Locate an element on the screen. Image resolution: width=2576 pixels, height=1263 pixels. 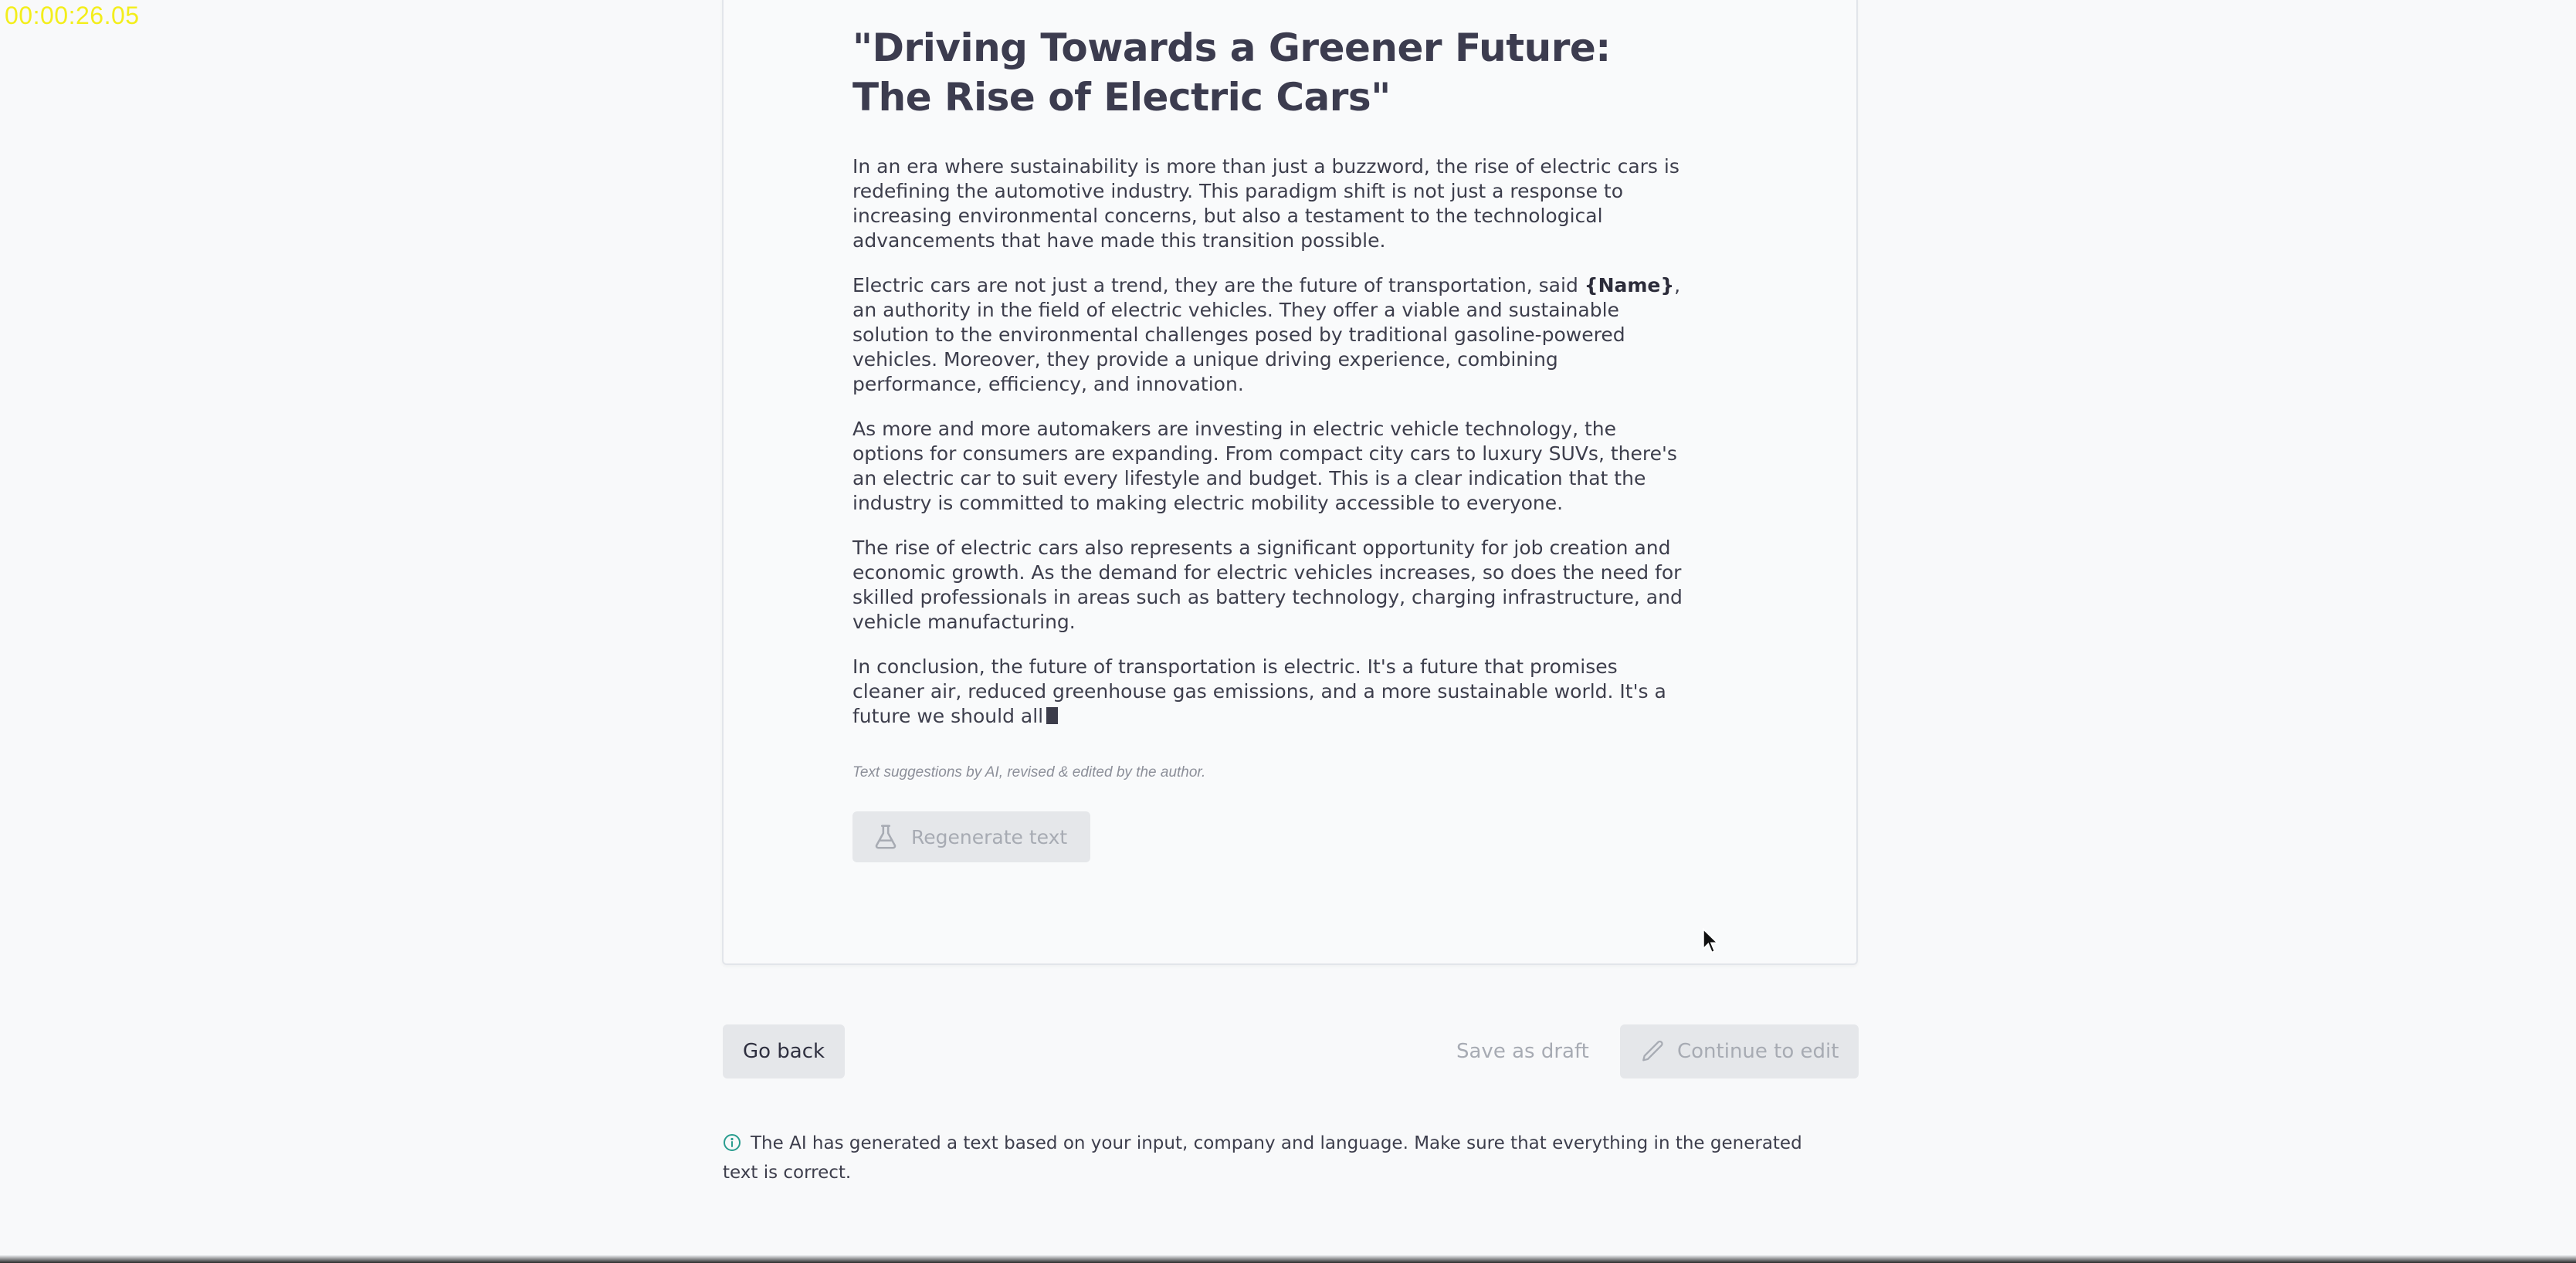
info-circle-icon is located at coordinates (732, 1142).